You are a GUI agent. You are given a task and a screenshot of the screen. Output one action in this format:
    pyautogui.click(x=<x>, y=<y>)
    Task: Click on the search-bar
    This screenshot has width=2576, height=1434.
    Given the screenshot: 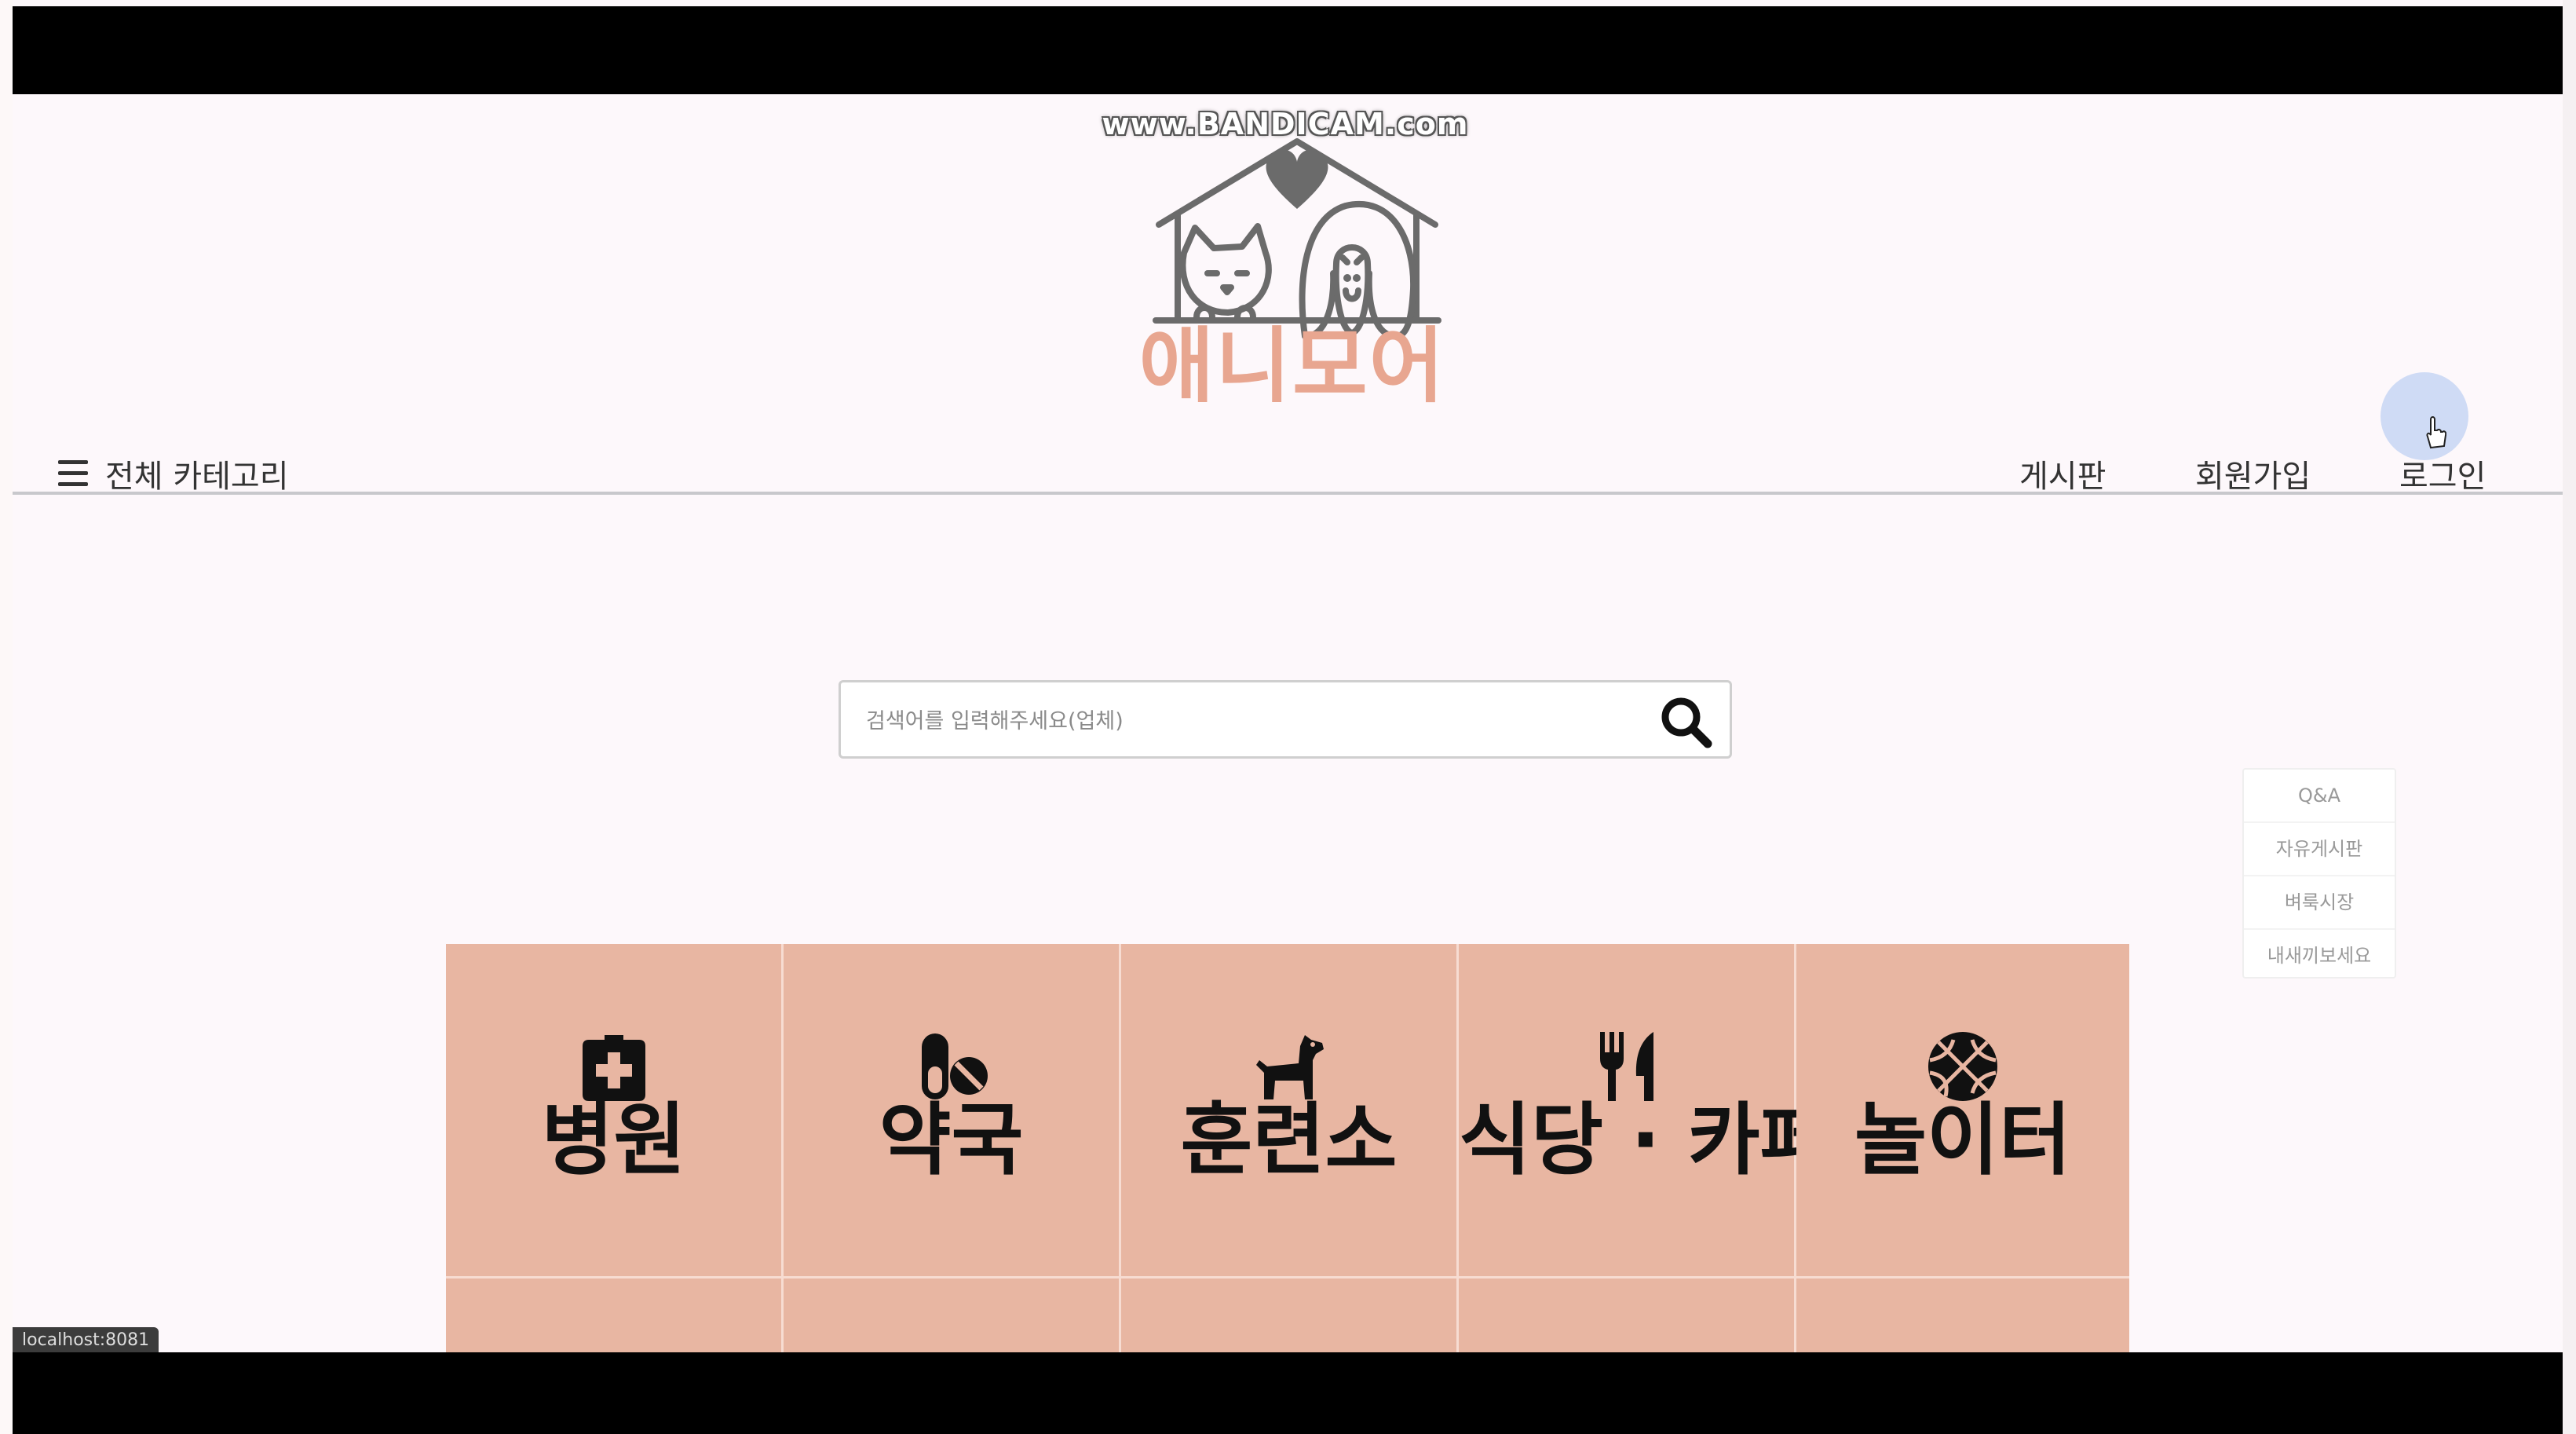 What is the action you would take?
    pyautogui.click(x=1285, y=720)
    